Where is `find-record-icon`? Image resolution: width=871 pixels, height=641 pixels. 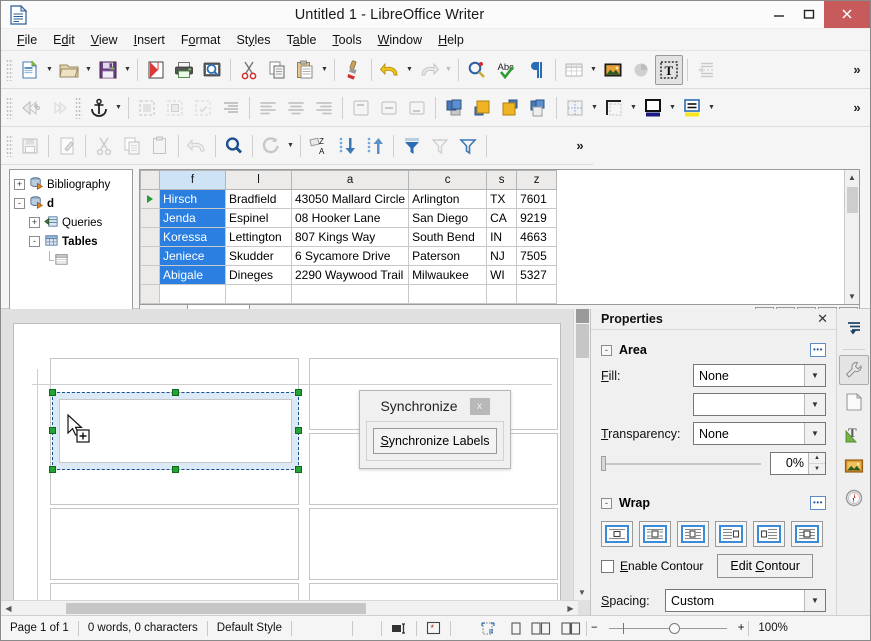 find-record-icon is located at coordinates (234, 146).